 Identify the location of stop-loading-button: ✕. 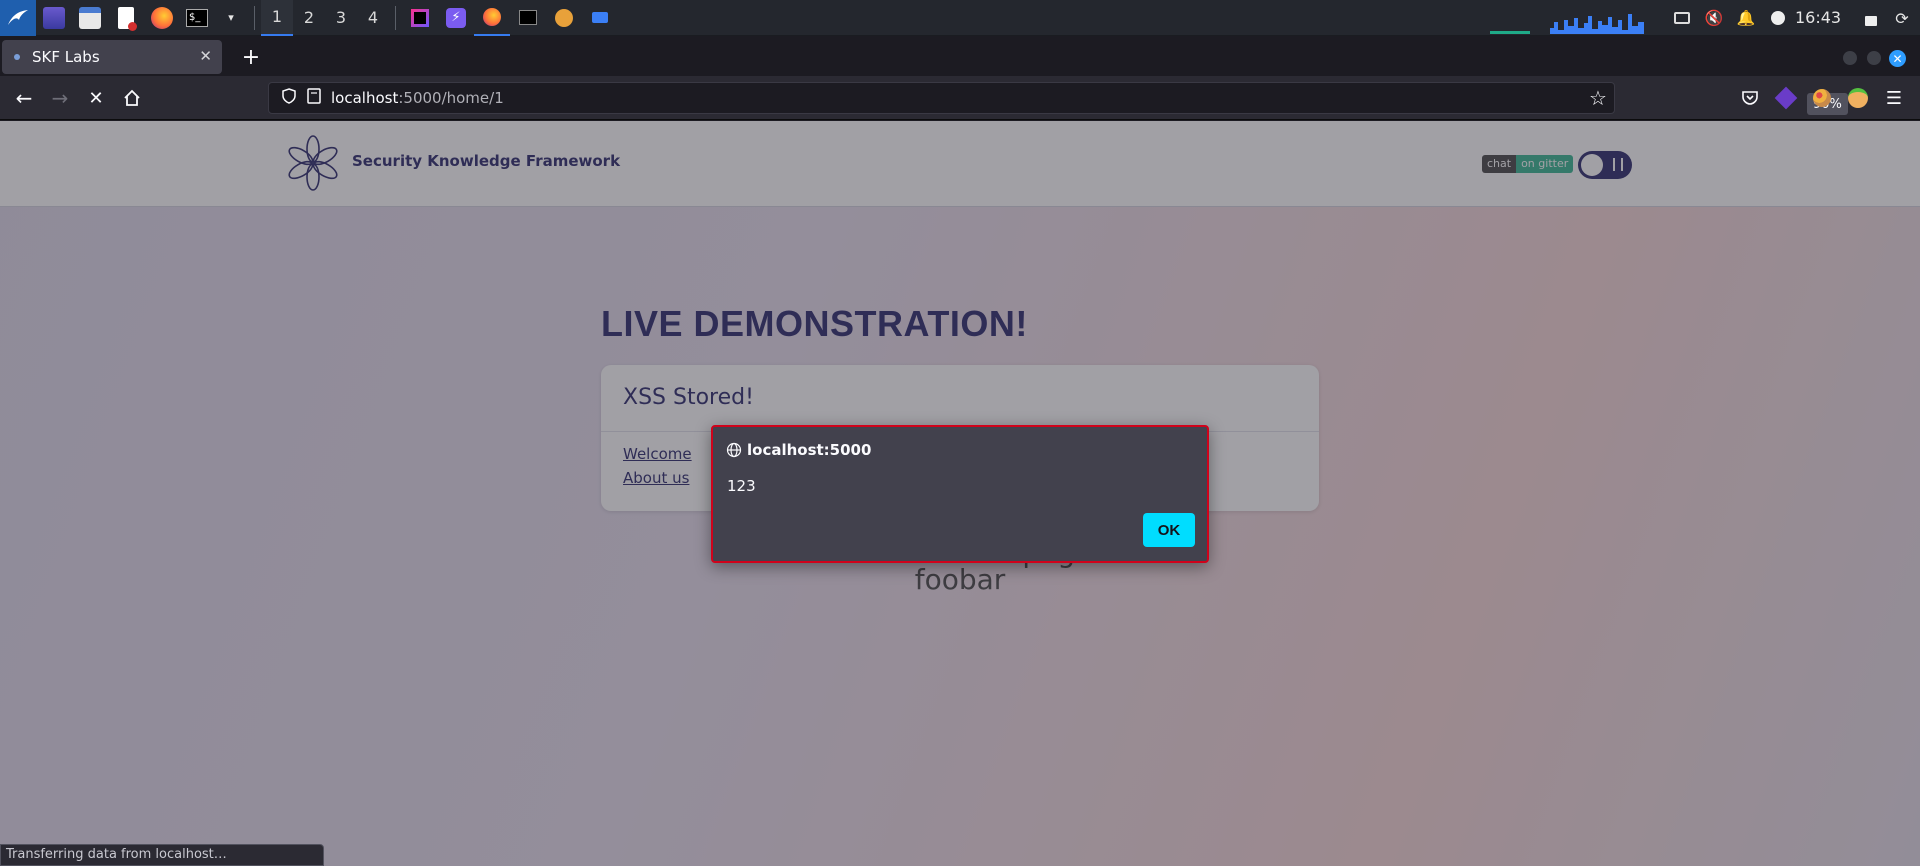
(96, 98).